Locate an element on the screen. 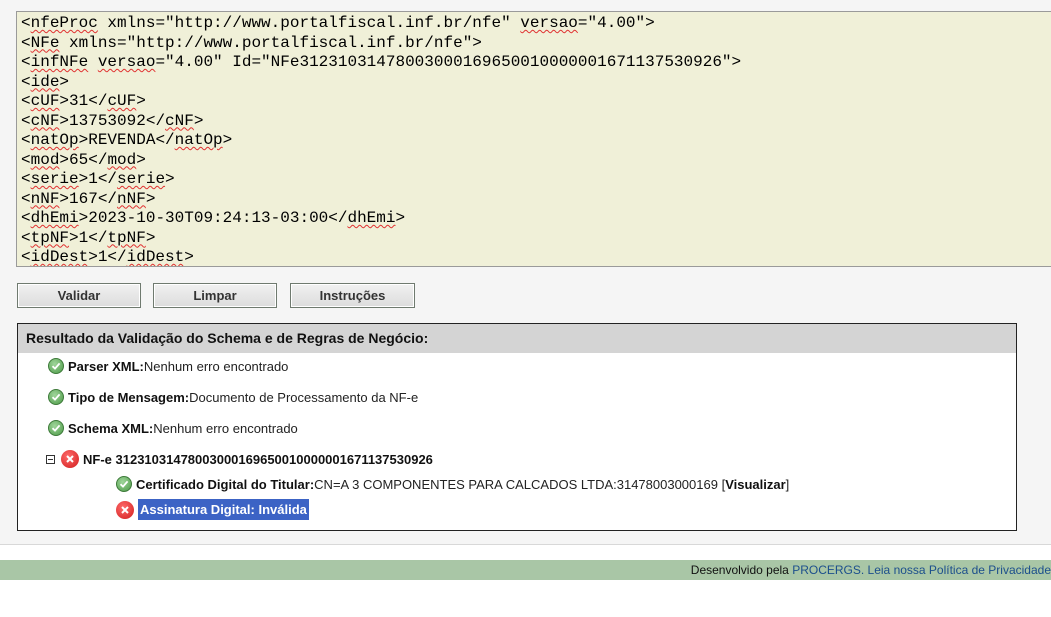 This screenshot has width=1051, height=617. schema-xml-value: Nenhum erro encontrado is located at coordinates (225, 428).